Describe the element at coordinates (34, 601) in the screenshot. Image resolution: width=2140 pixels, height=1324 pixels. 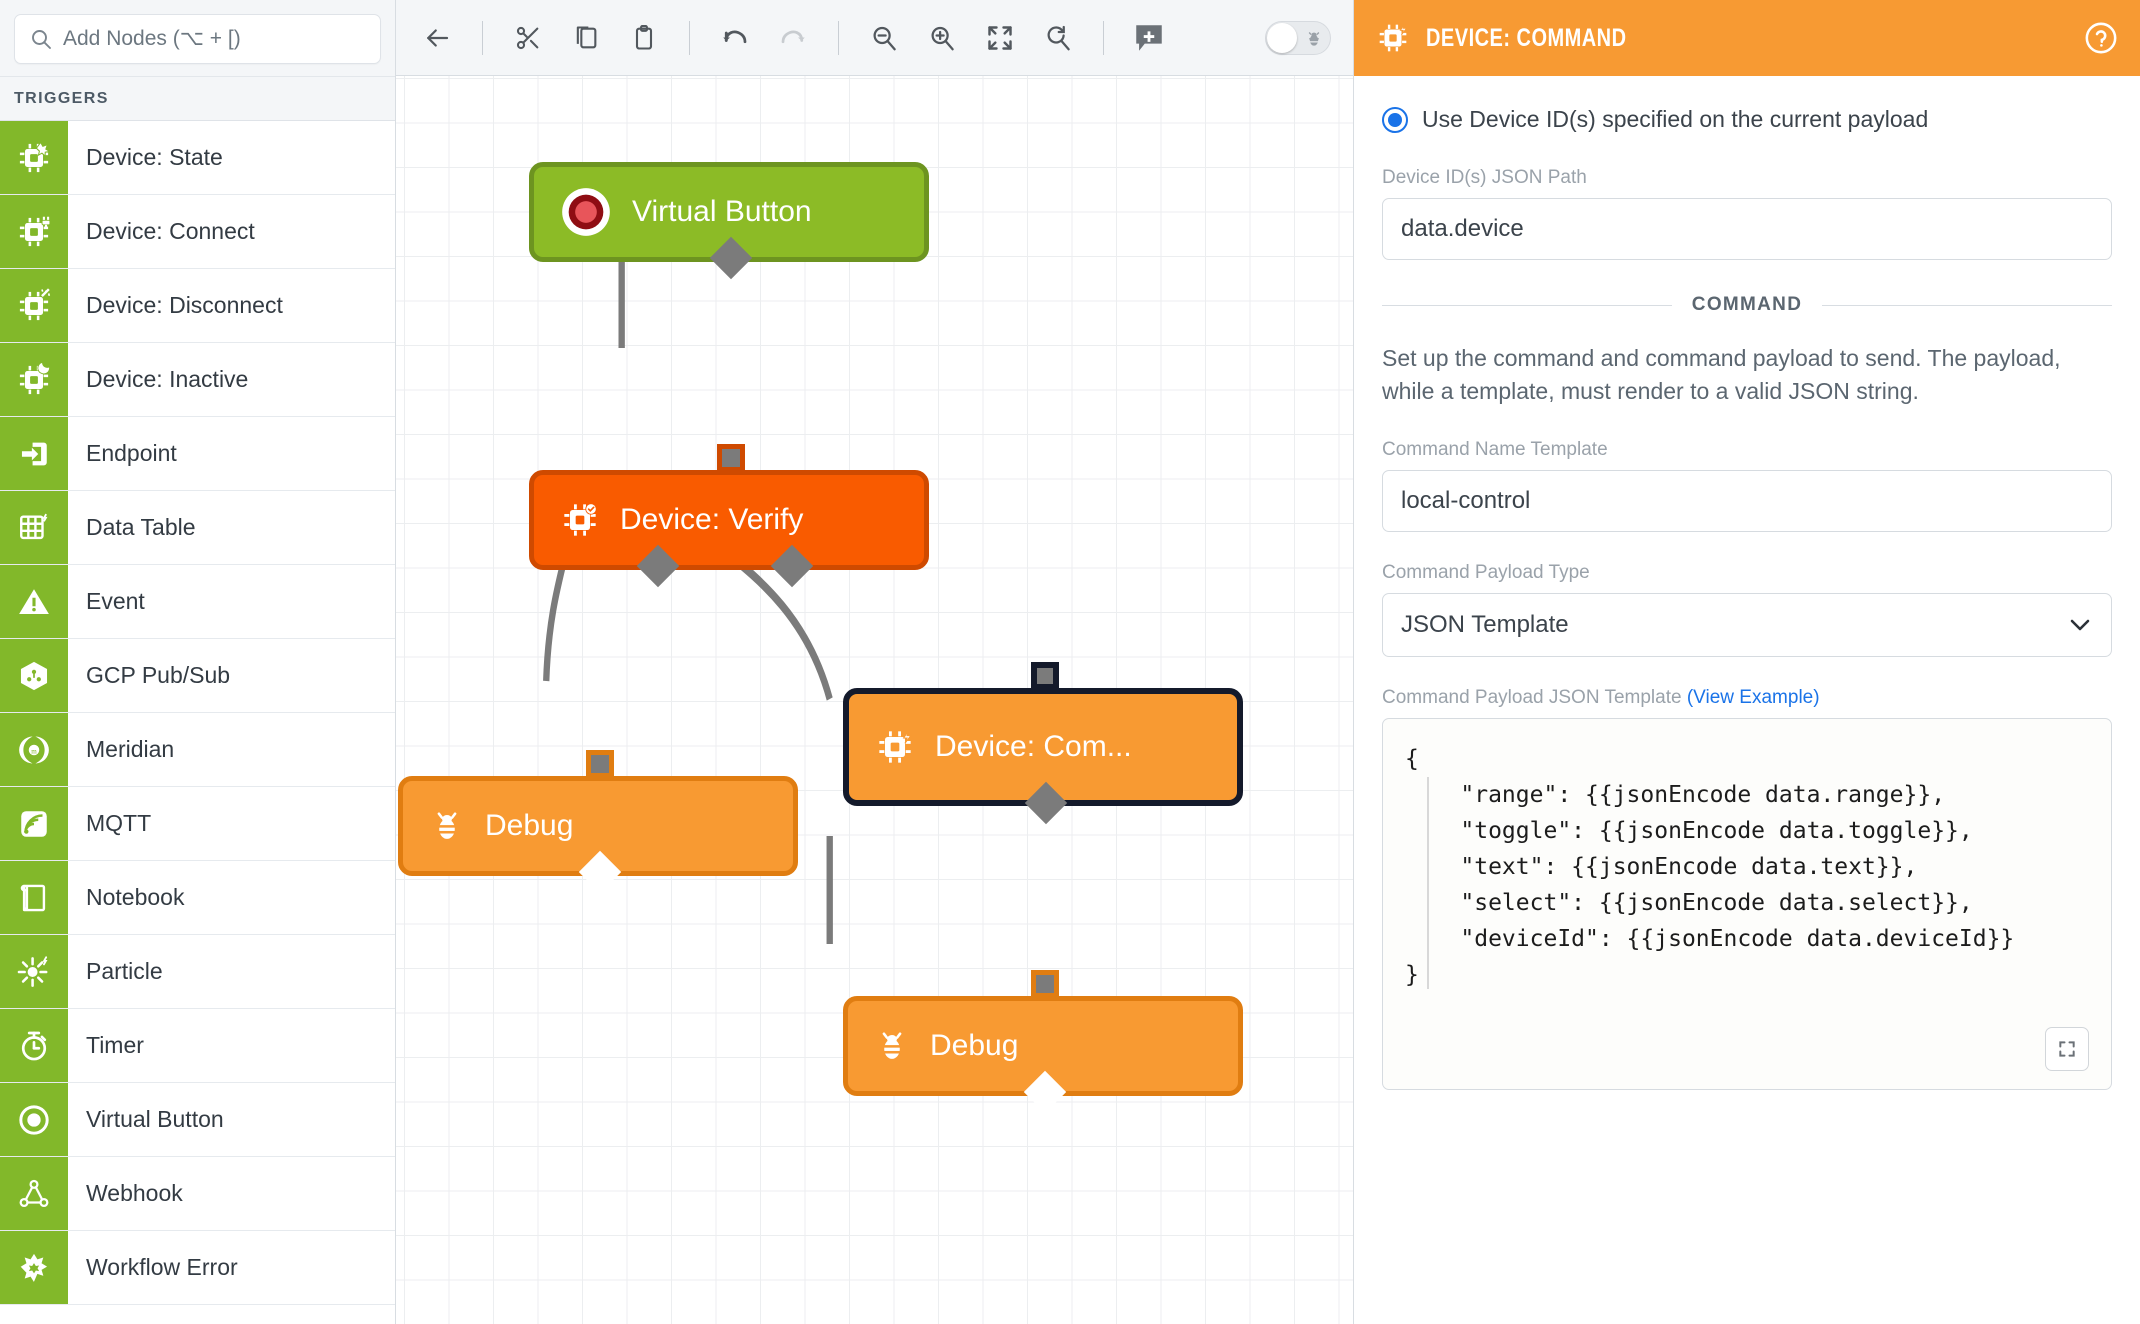
I see `warning-triangle-icon` at that location.